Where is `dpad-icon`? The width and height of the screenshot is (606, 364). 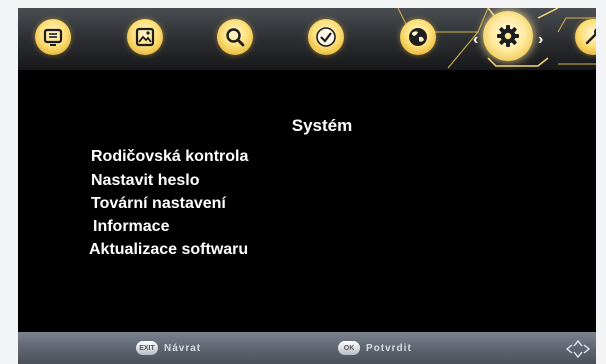 dpad-icon is located at coordinates (578, 349).